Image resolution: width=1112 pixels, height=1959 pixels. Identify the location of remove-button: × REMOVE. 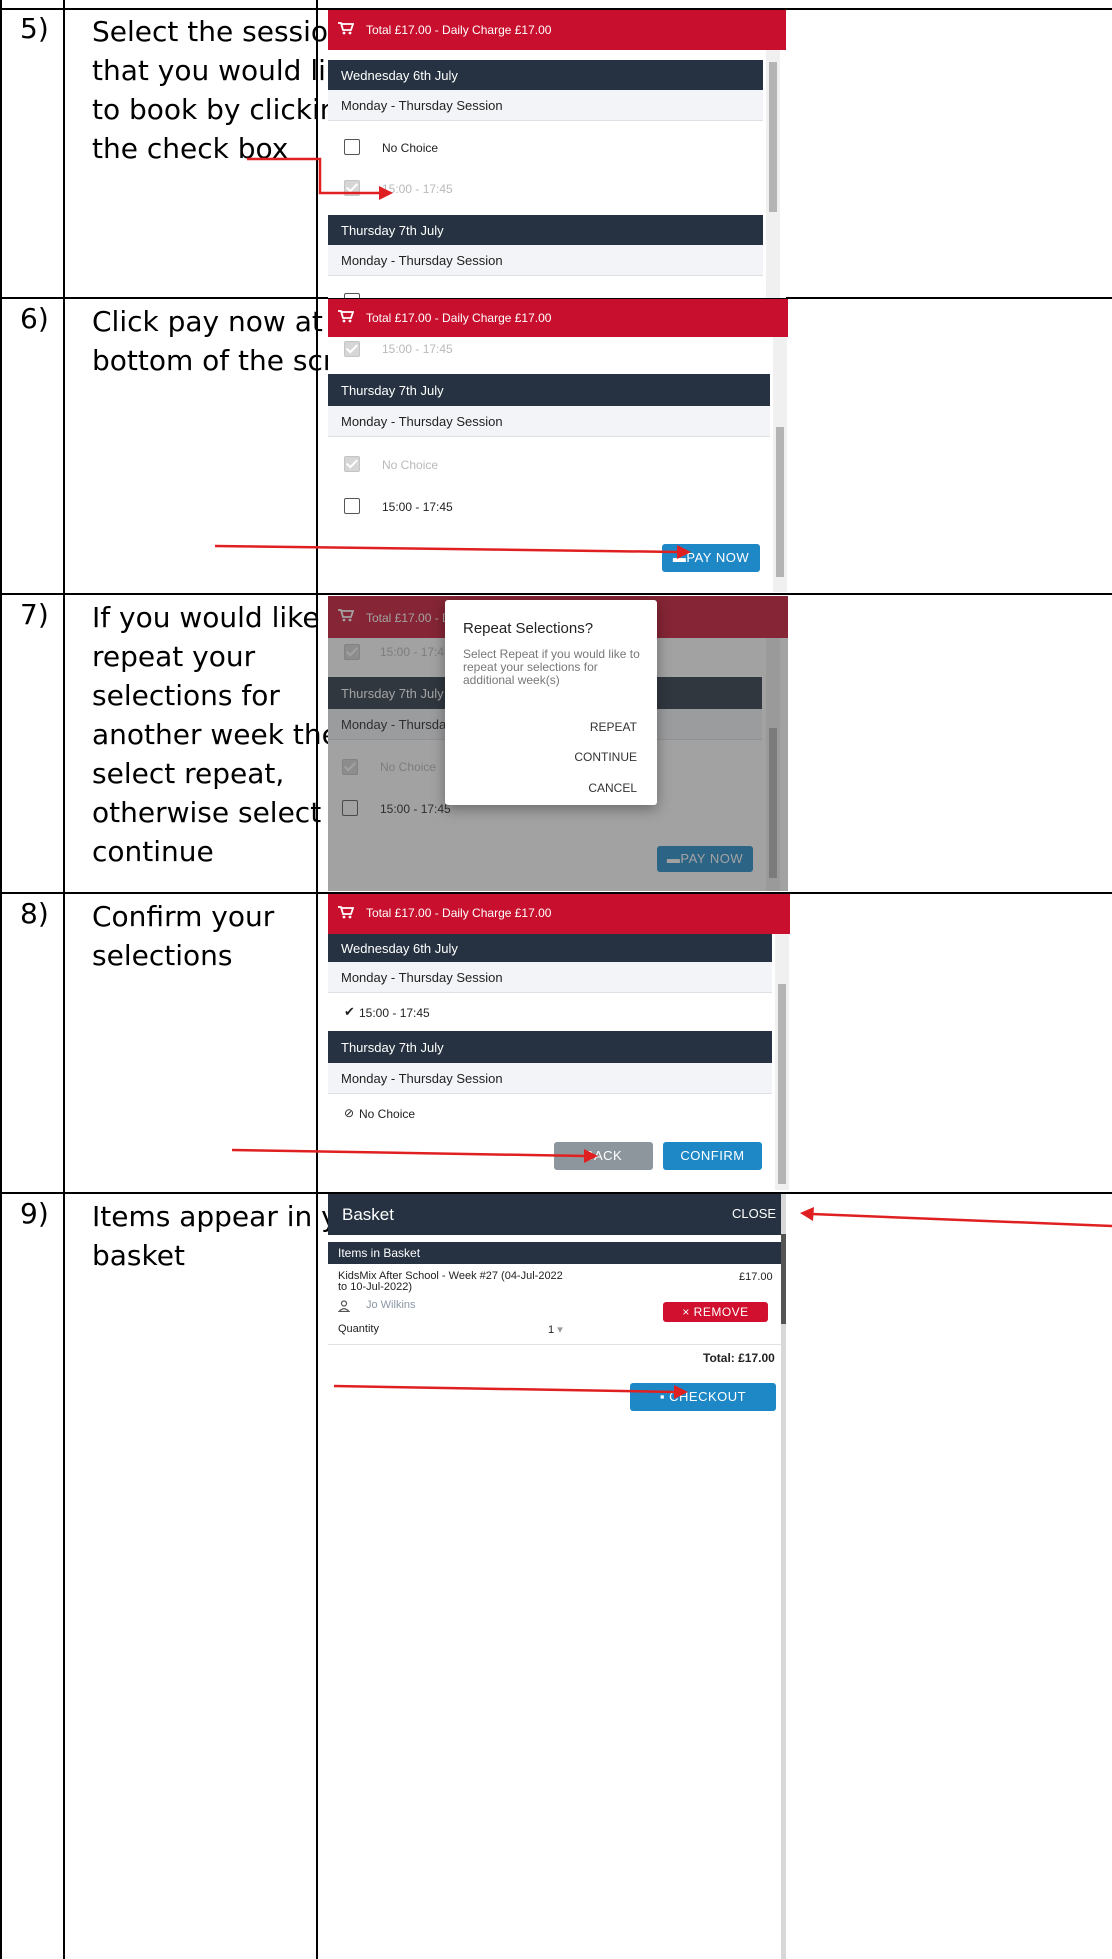
(715, 1312).